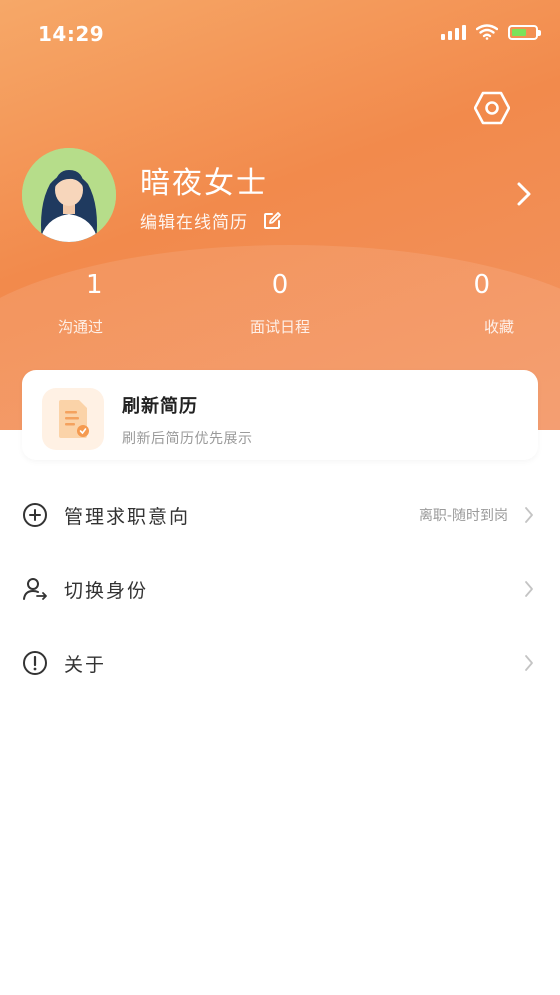  What do you see at coordinates (469, 302) in the screenshot?
I see `stat-favorites: 0 收藏` at bounding box center [469, 302].